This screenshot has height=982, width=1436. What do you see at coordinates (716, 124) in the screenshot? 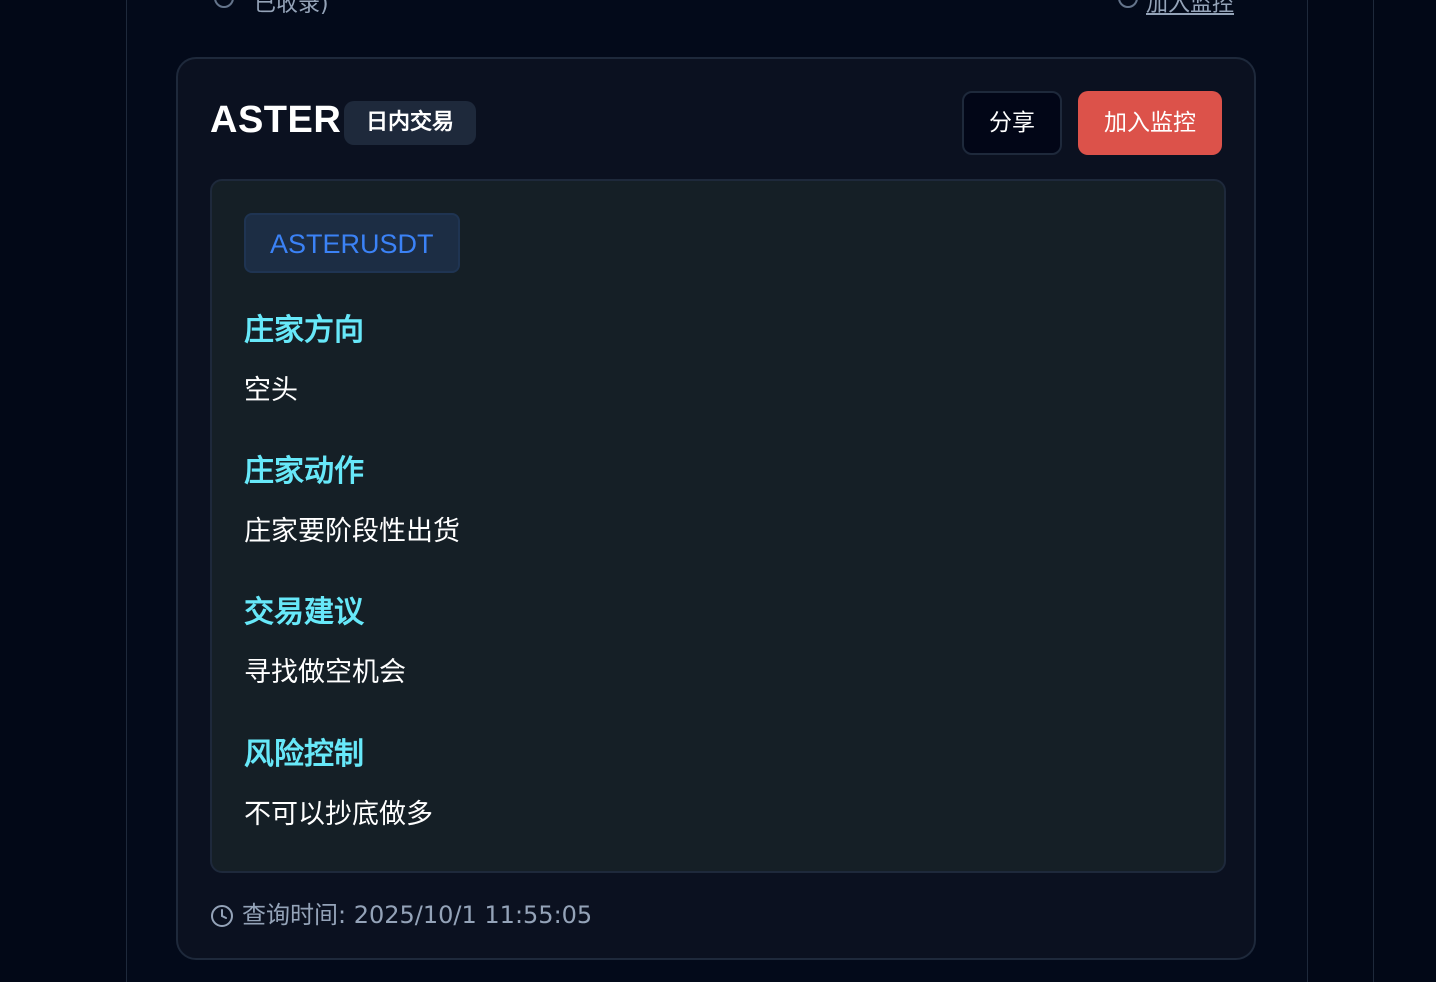
I see `card-header: ASTER 日内交易 分享 加入监控` at bounding box center [716, 124].